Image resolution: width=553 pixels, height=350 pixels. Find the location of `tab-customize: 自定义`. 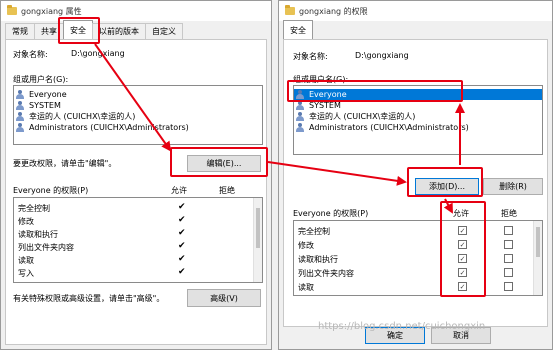

tab-customize: 自定义 is located at coordinates (164, 31).